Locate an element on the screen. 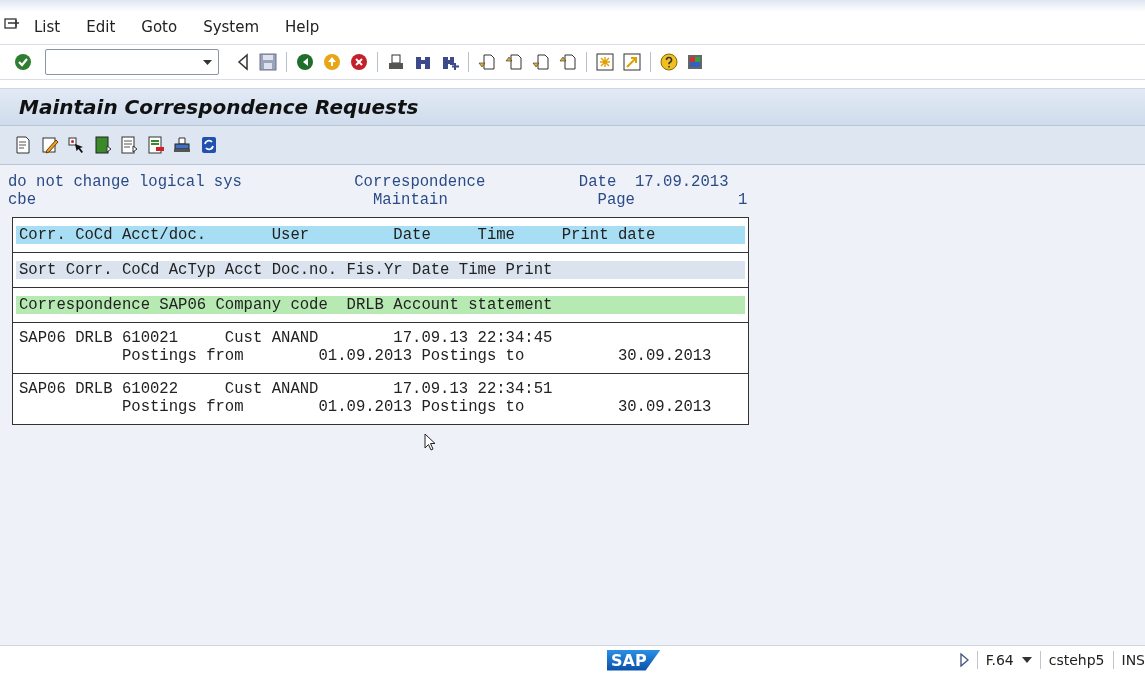 Image resolution: width=1145 pixels, height=674 pixels. list-line: Corr. CoCd Acct/doc. User Date Time Print date is located at coordinates (338, 235).